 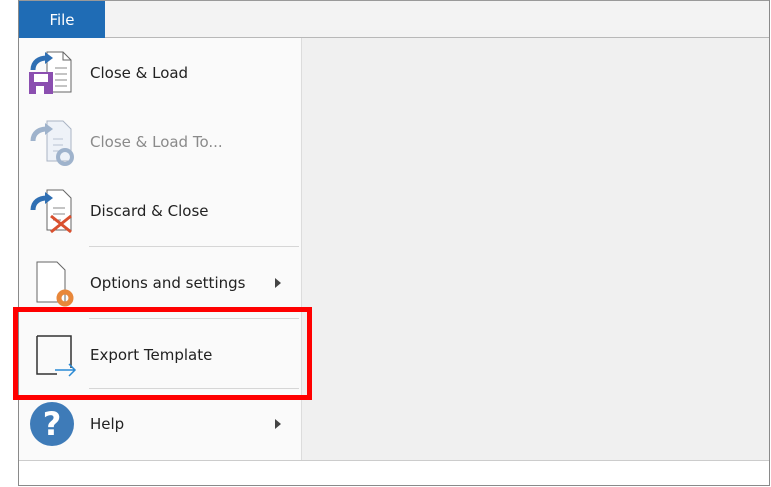 What do you see at coordinates (162, 353) in the screenshot?
I see `highlight-box` at bounding box center [162, 353].